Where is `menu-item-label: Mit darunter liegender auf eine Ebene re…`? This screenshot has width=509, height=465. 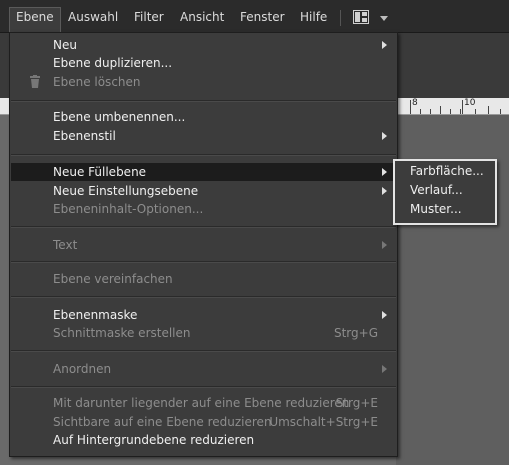 menu-item-label: Mit darunter liegender auf eine Ebene re… is located at coordinates (201, 403).